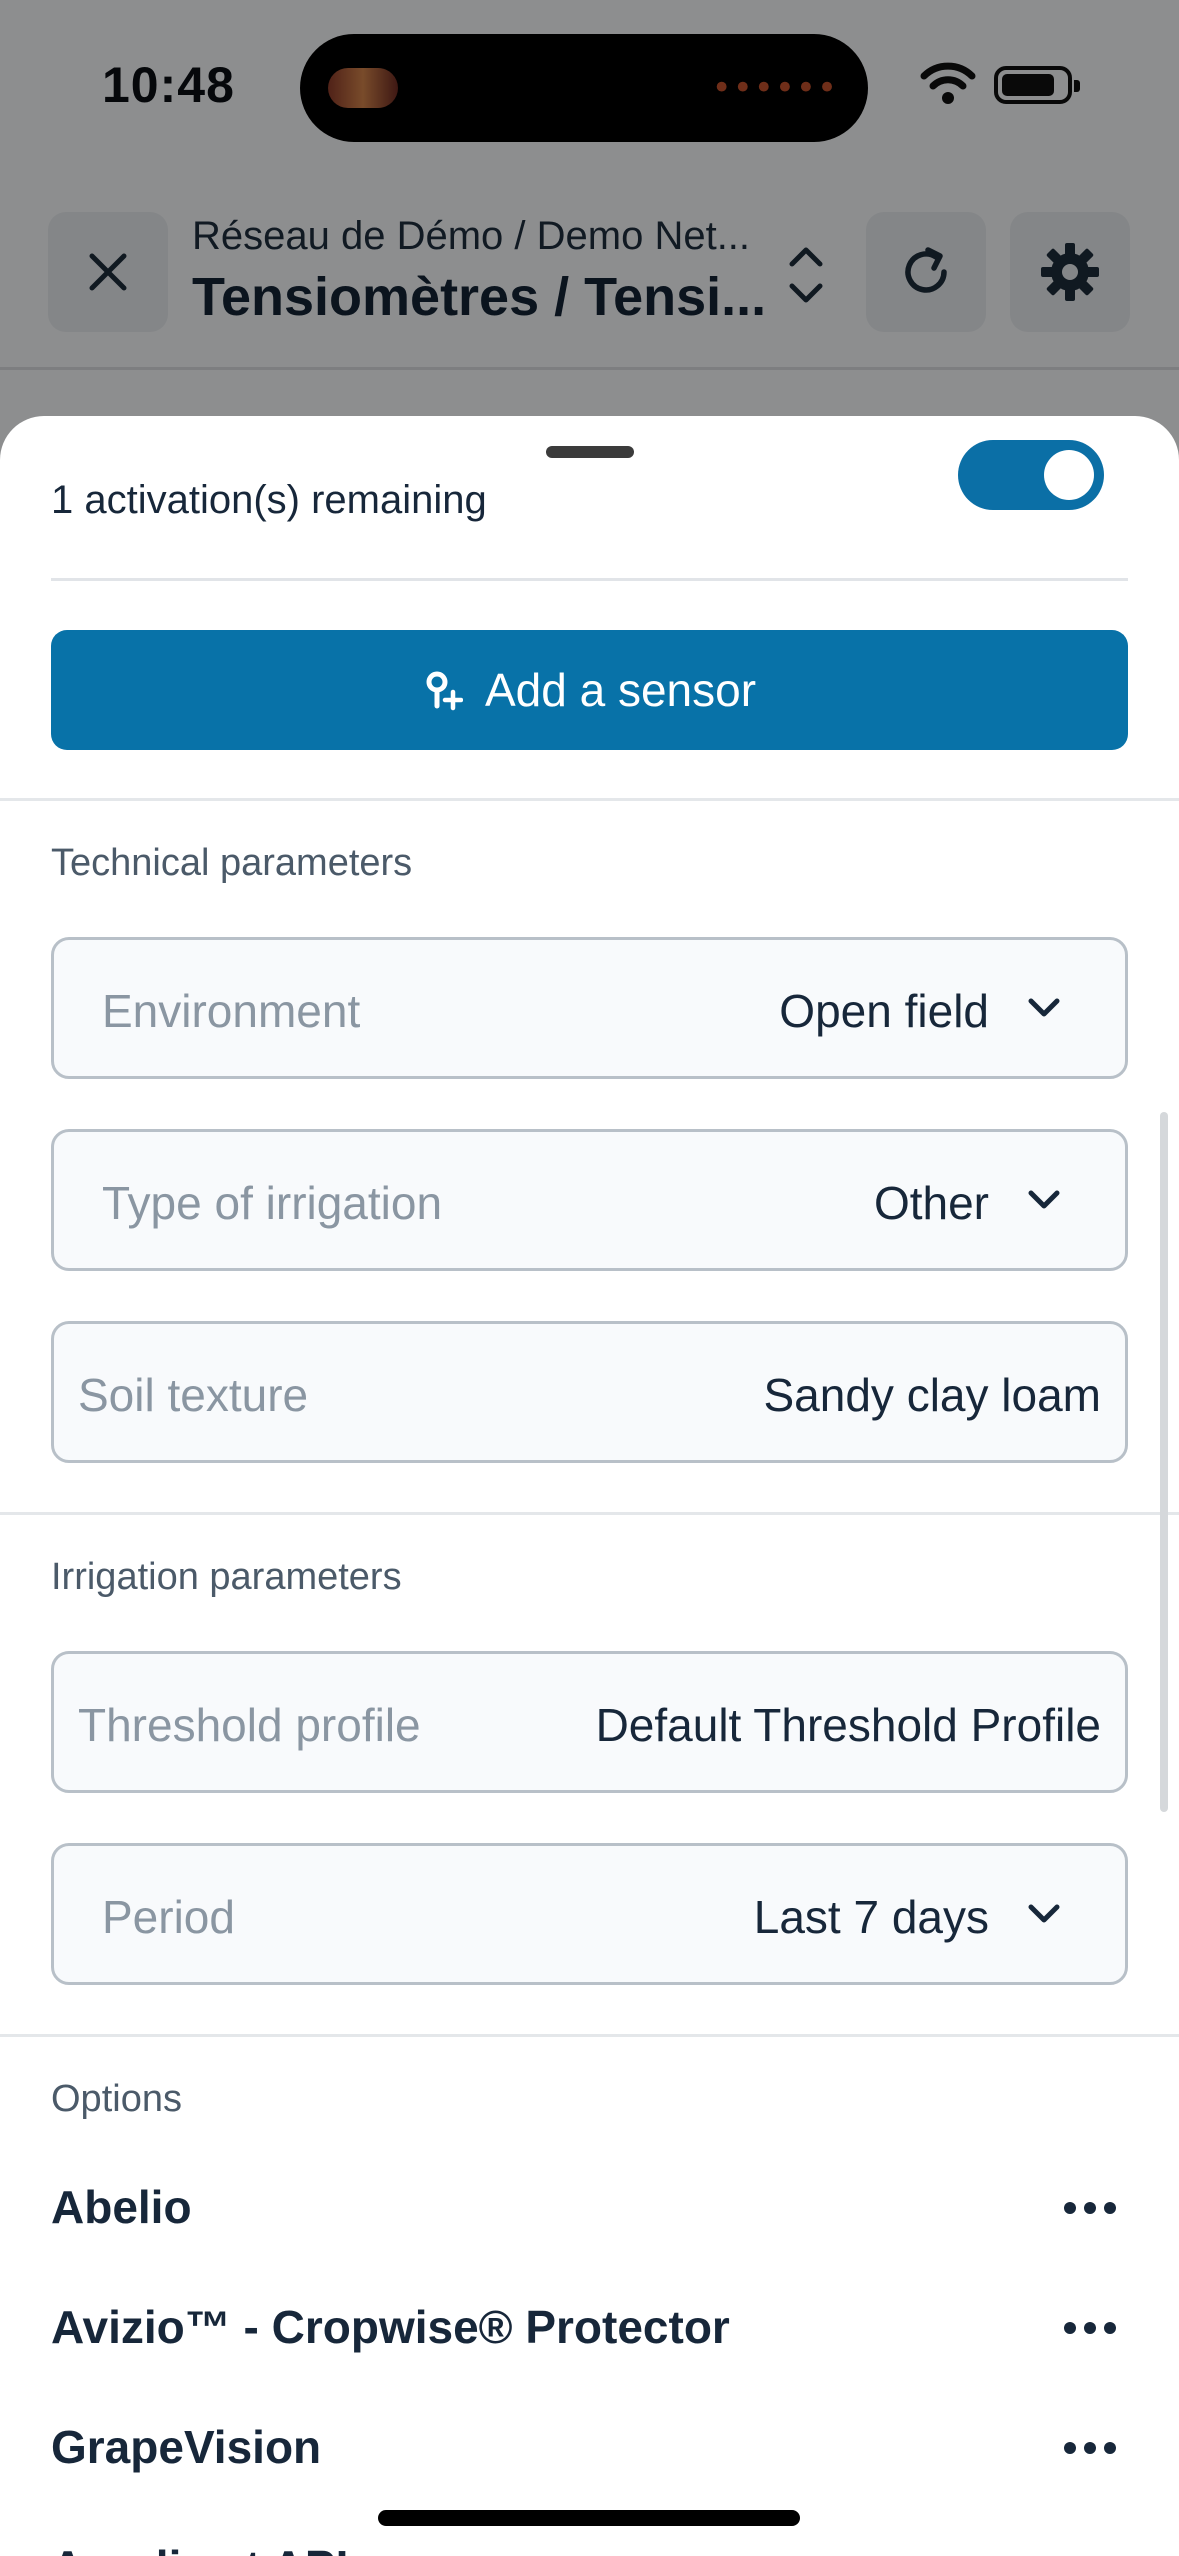  What do you see at coordinates (193, 1395) in the screenshot?
I see `soil-texture-label: Soil texture` at bounding box center [193, 1395].